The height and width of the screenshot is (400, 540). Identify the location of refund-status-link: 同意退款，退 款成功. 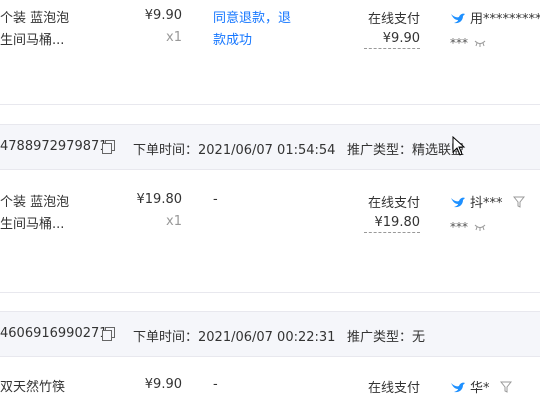
(259, 30).